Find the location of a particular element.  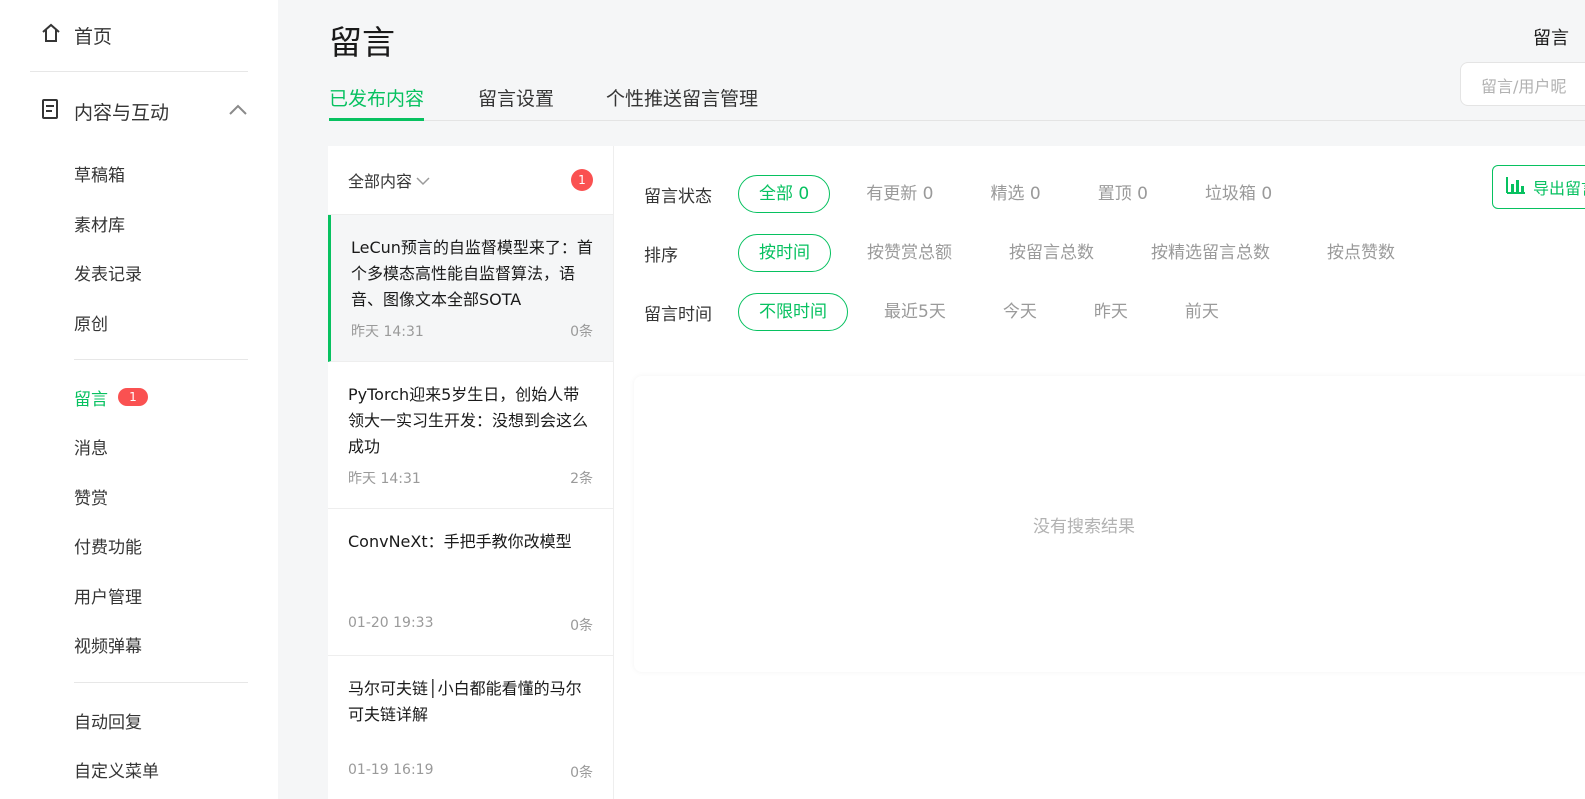

sidebar-item-label: 留言 is located at coordinates (91, 399).